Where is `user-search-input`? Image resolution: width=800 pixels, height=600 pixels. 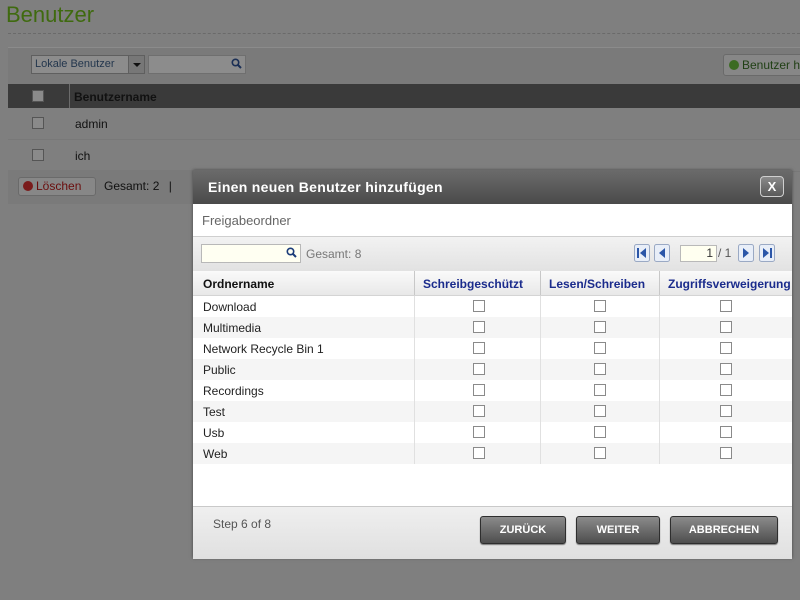
user-search-input is located at coordinates (197, 64).